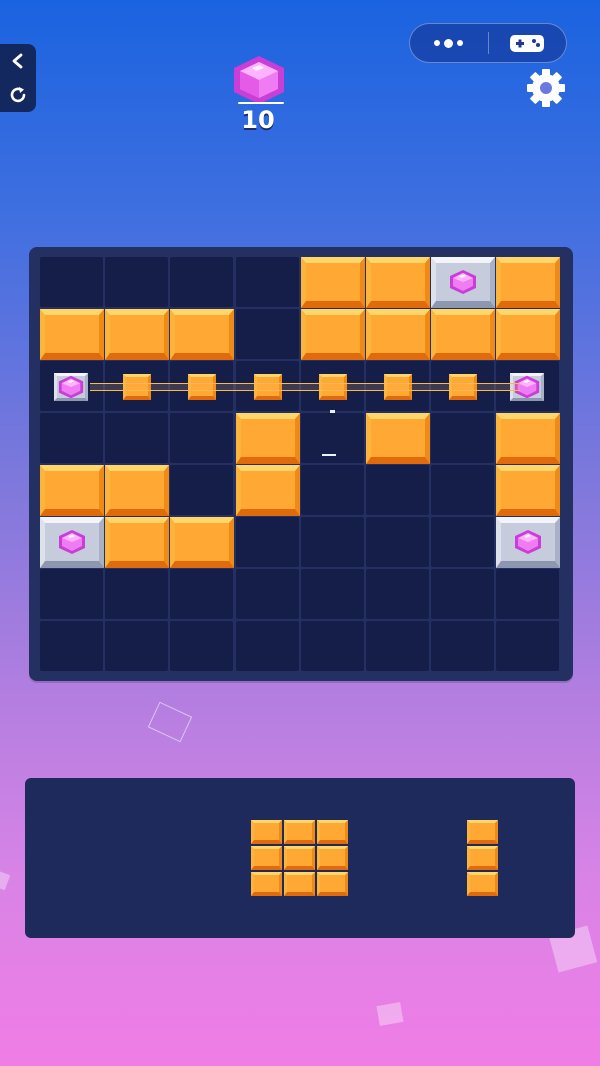  What do you see at coordinates (546, 88) in the screenshot?
I see `gear-icon` at bounding box center [546, 88].